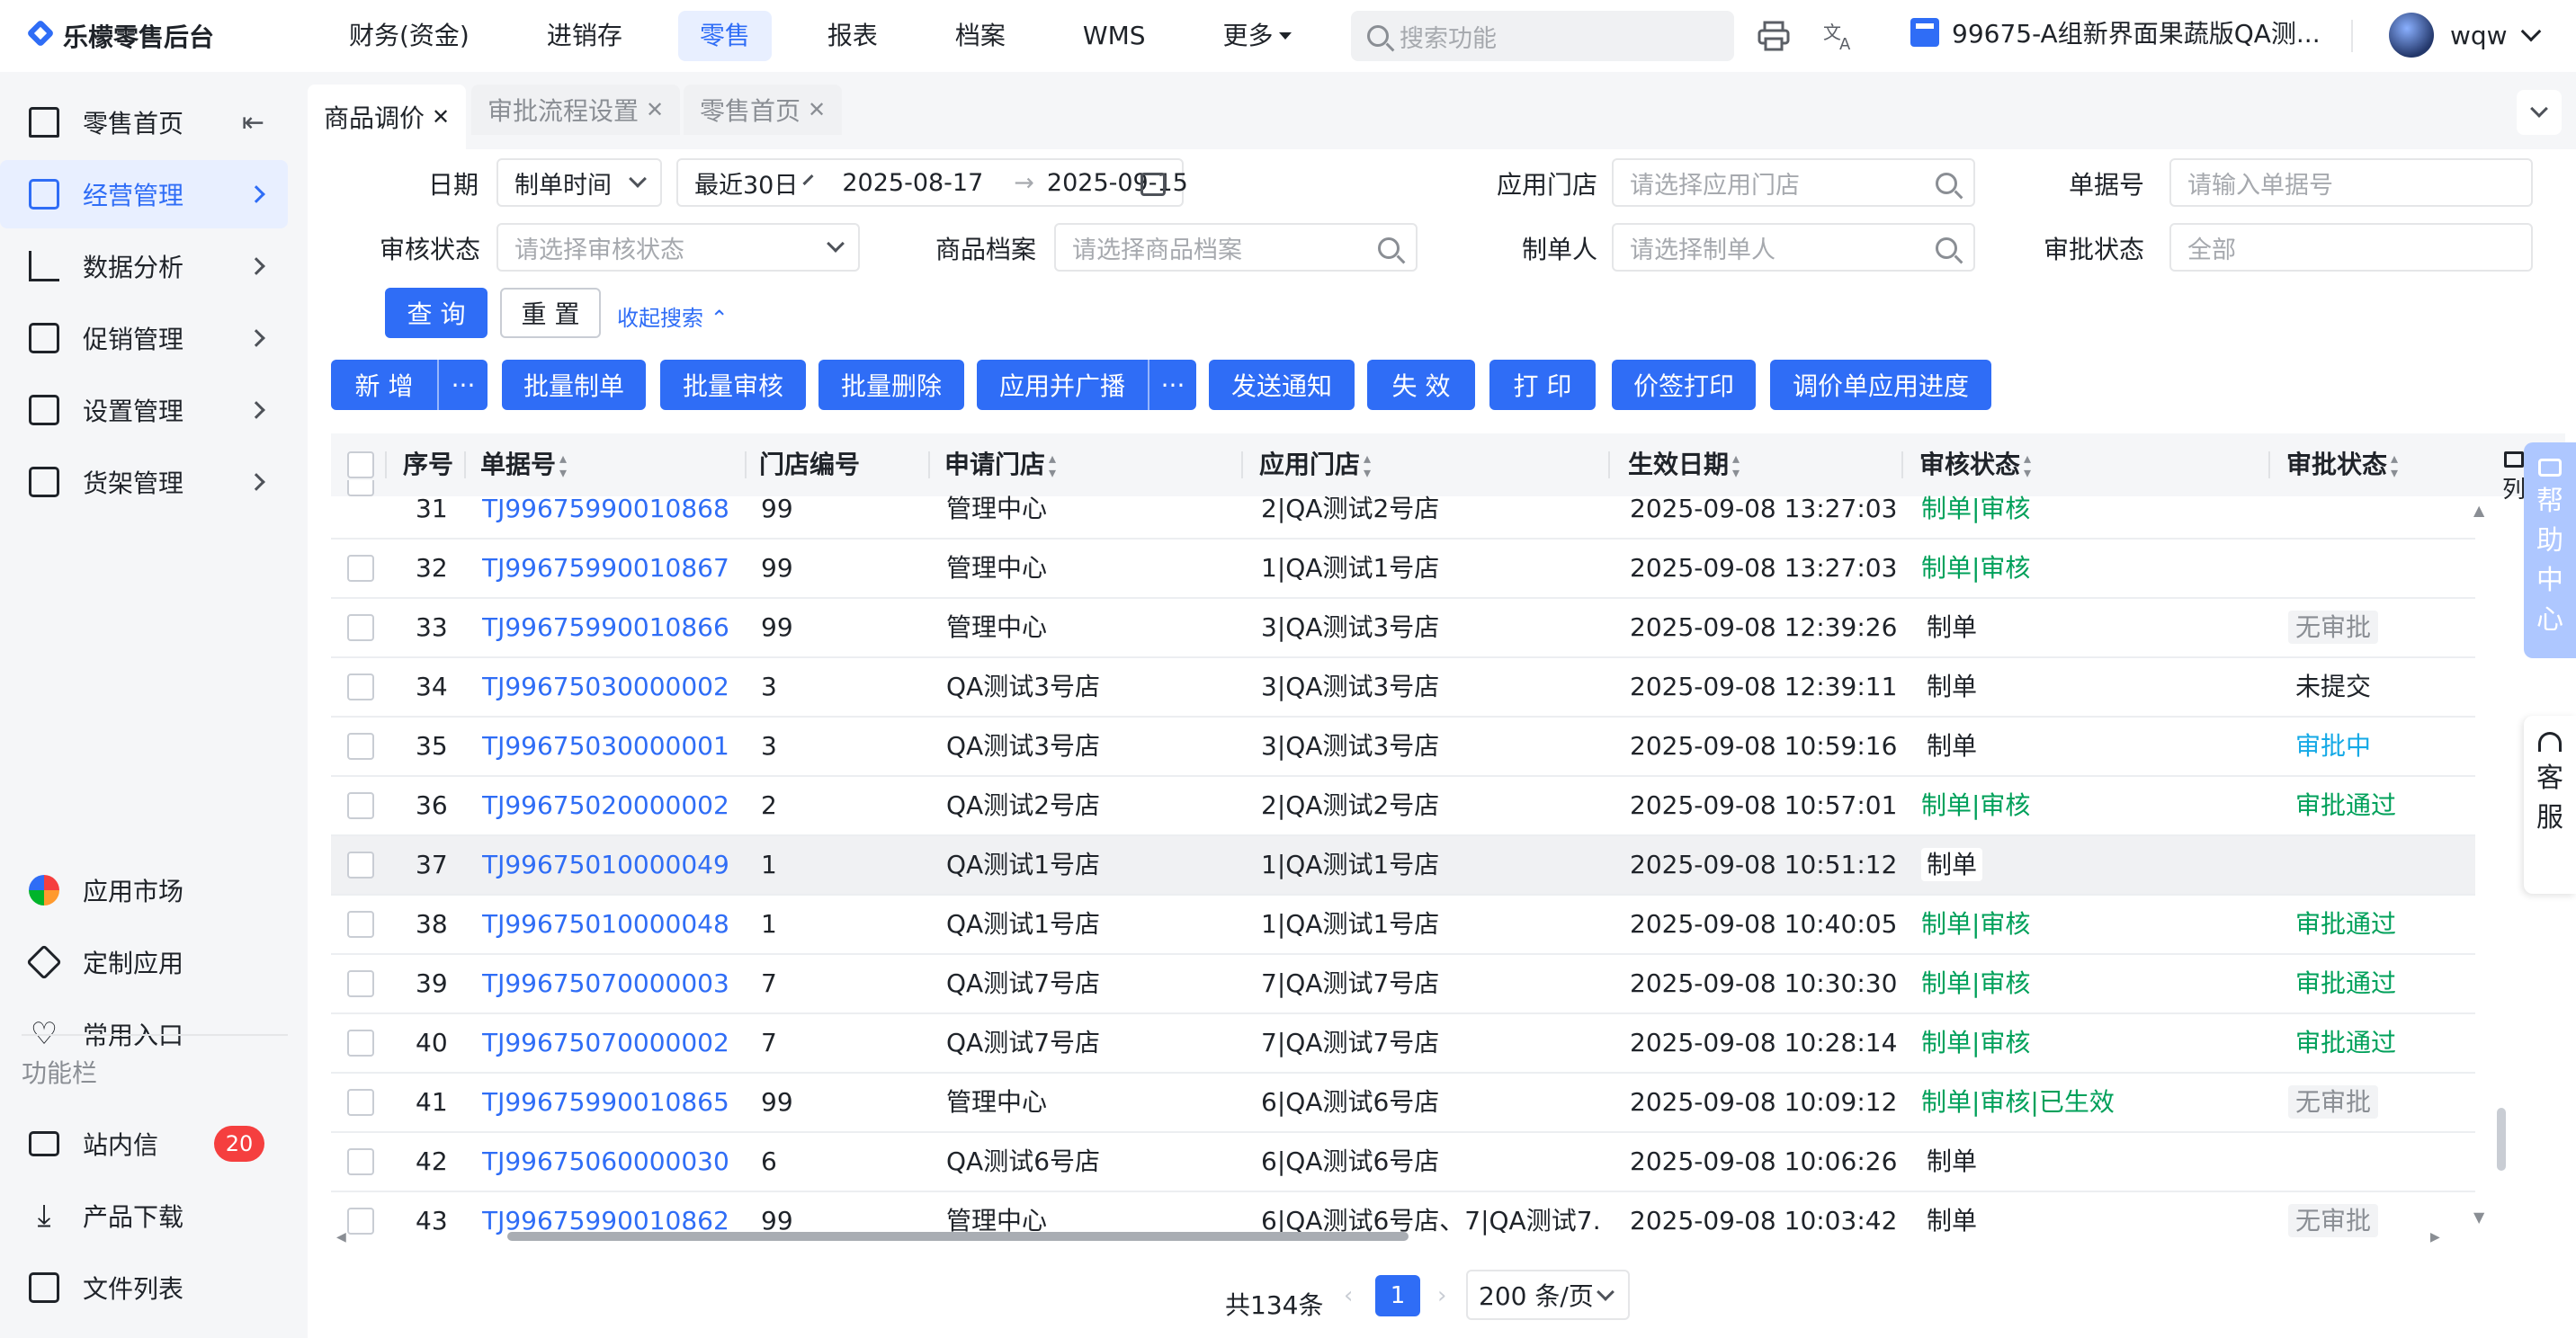 Image resolution: width=2576 pixels, height=1338 pixels. I want to click on send-notice-button: 发送通知, so click(1282, 385).